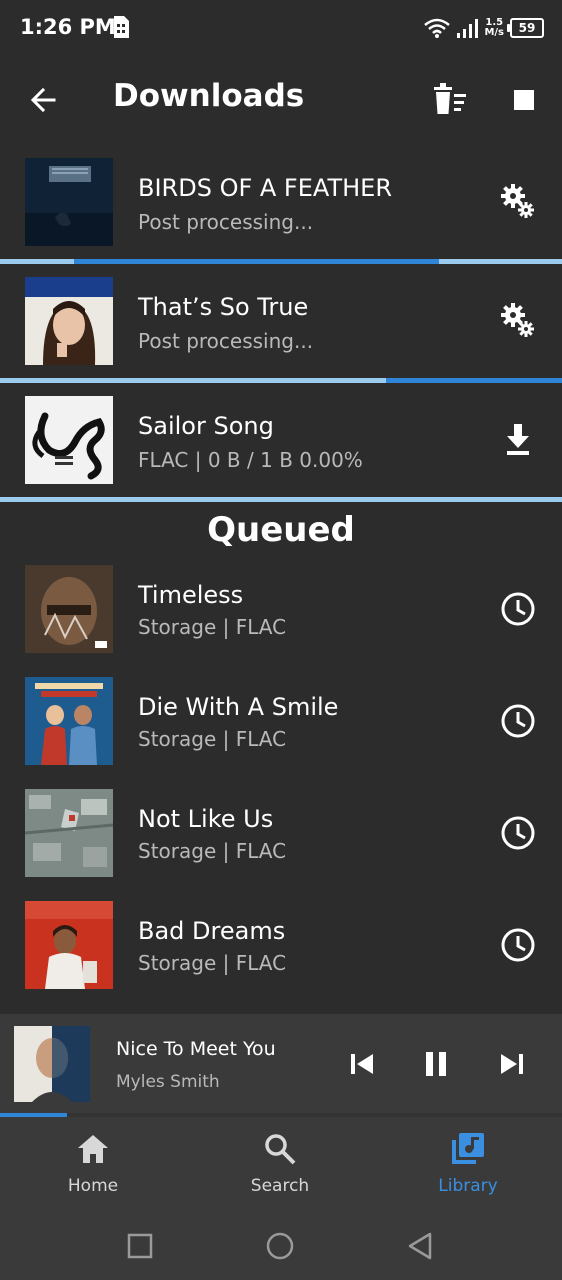  Describe the element at coordinates (494, 27) in the screenshot. I see `network-speed: 1.5 M/s` at that location.